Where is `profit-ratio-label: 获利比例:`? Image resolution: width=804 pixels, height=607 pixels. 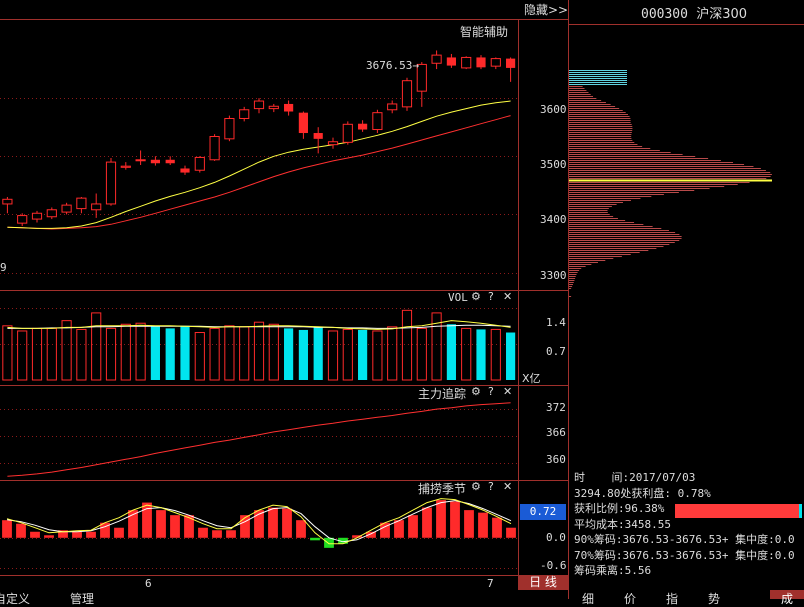 profit-ratio-label: 获利比例: is located at coordinates (599, 508).